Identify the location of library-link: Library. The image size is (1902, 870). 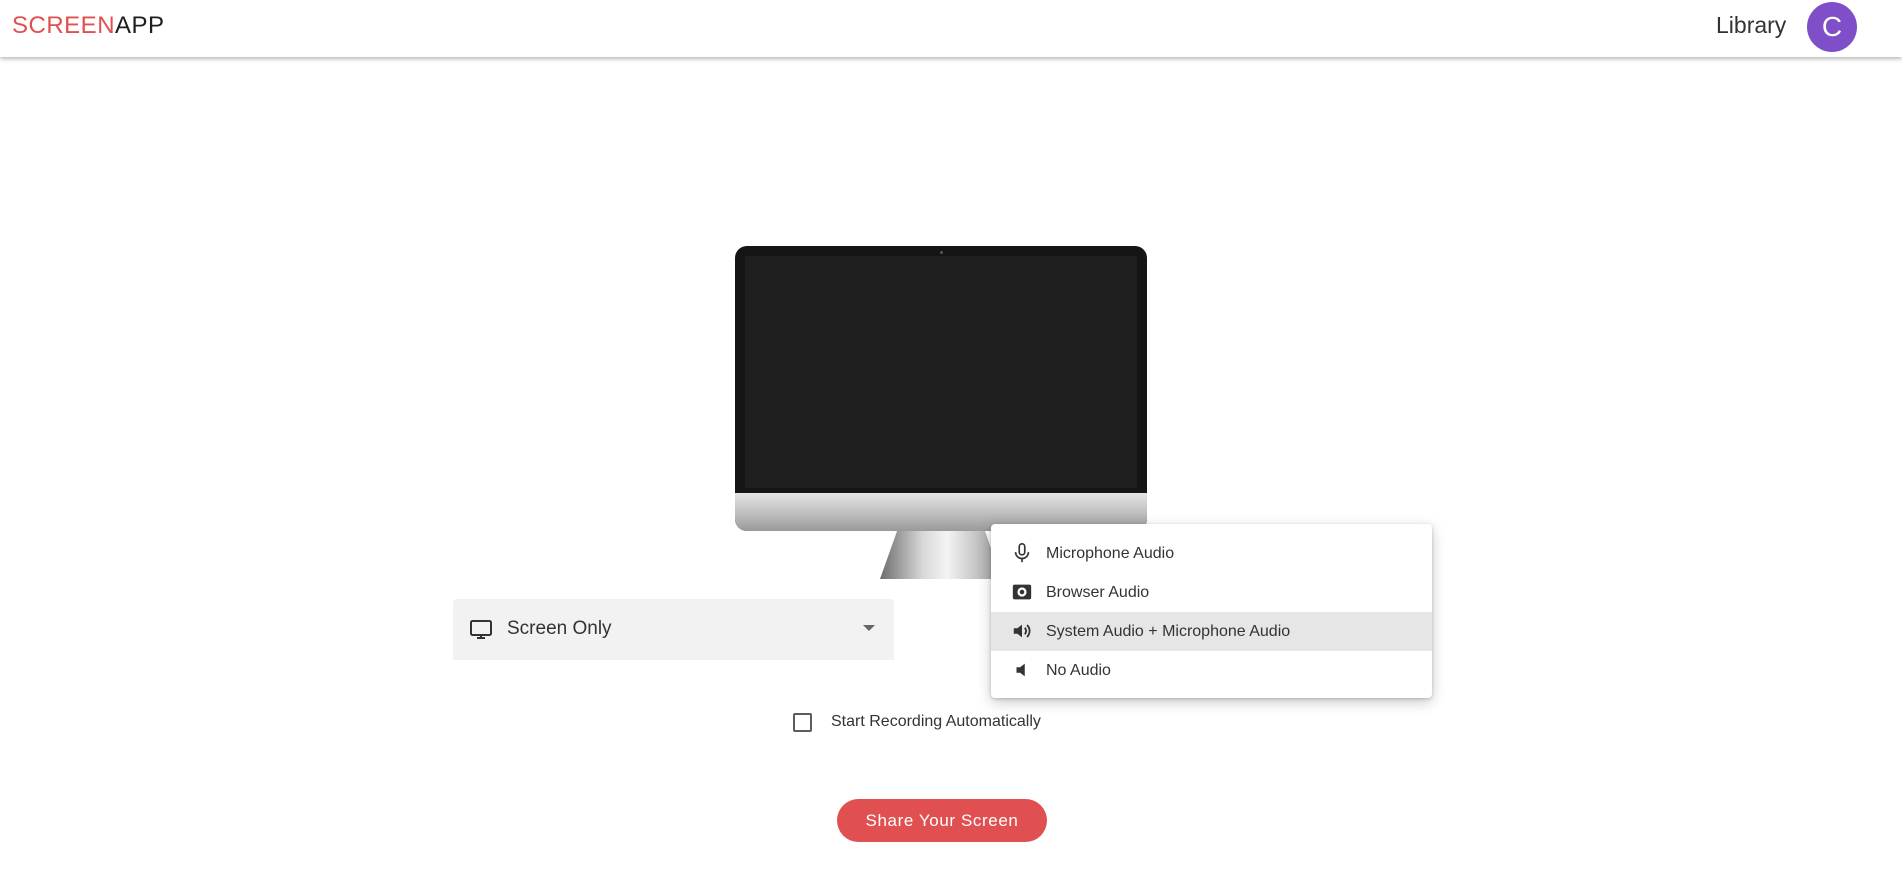
(1751, 25).